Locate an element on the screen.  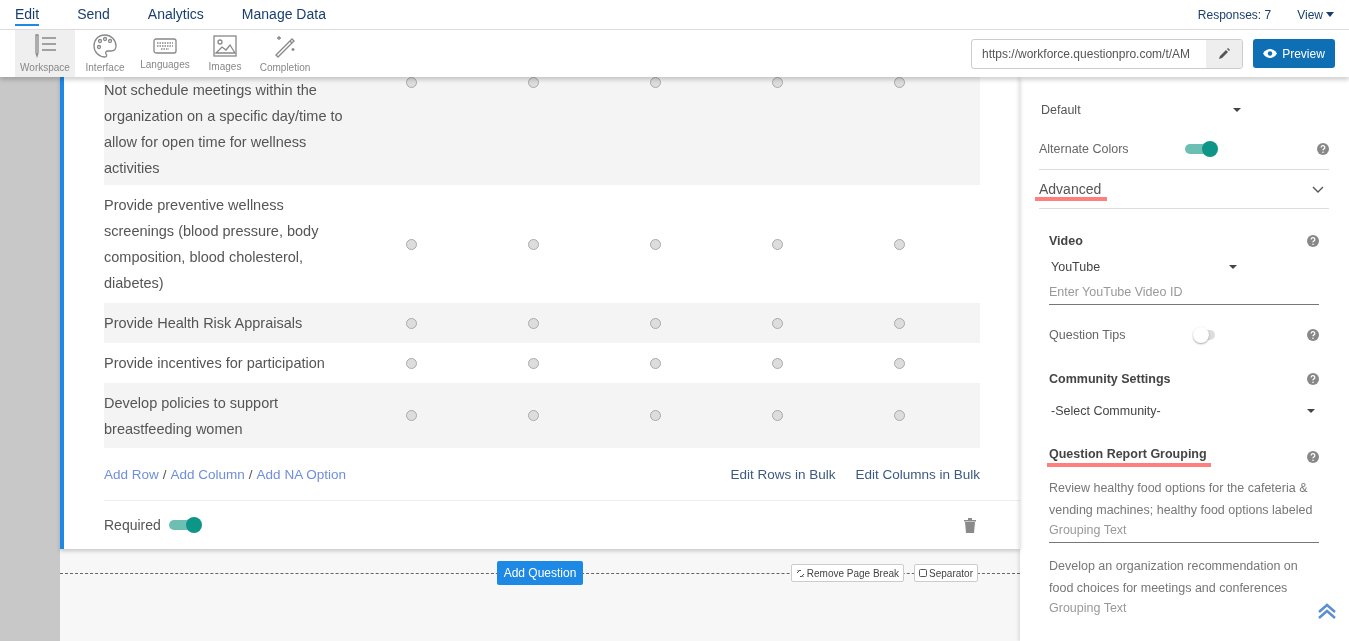
grouping-item-text: Review healthy food options for the cafeteria & vending machines; healthy food options labeled is located at coordinates (1181, 499).